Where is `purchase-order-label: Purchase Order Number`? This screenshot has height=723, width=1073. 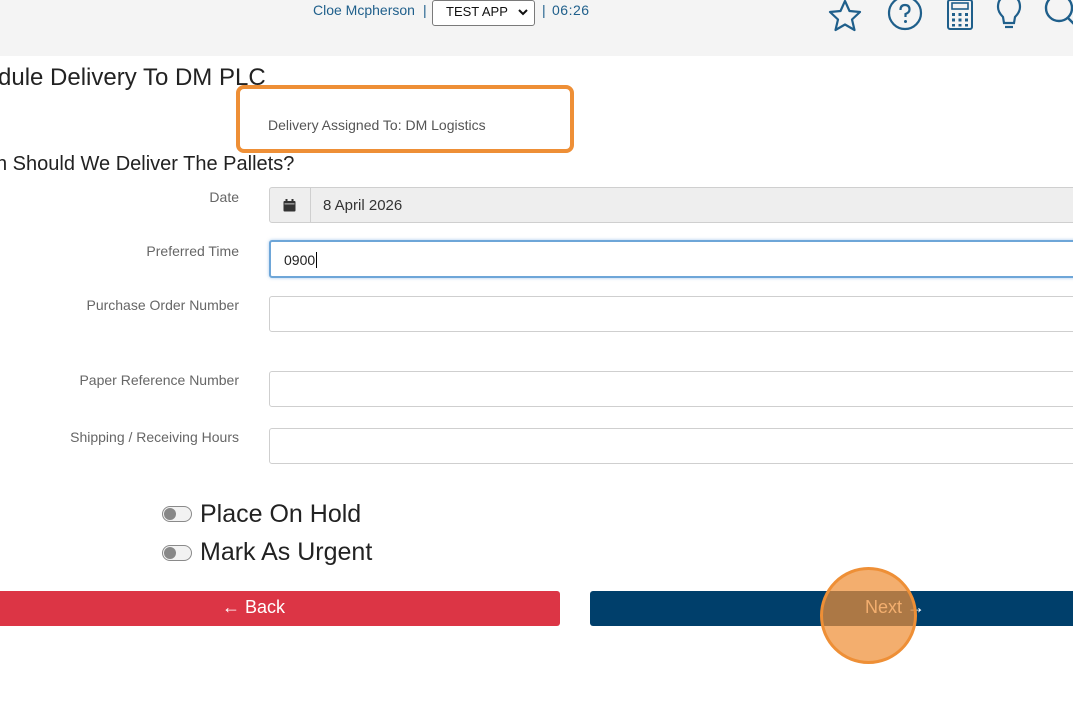 purchase-order-label: Purchase Order Number is located at coordinates (162, 305).